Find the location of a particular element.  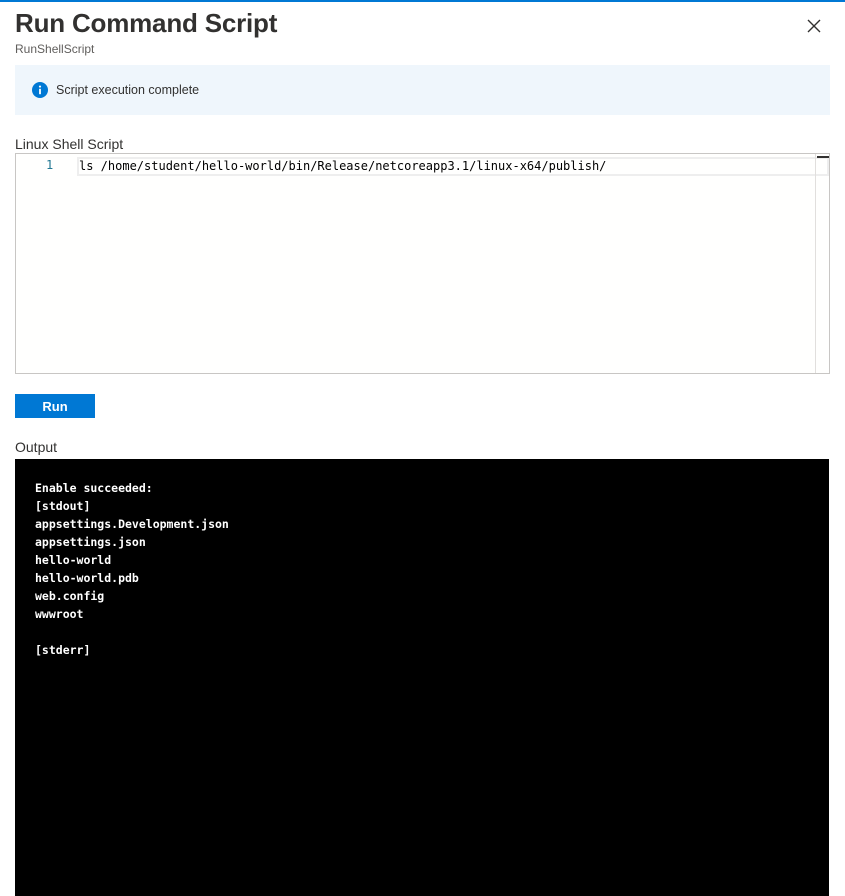

output-line: Enable succeeded: is located at coordinates (94, 488).